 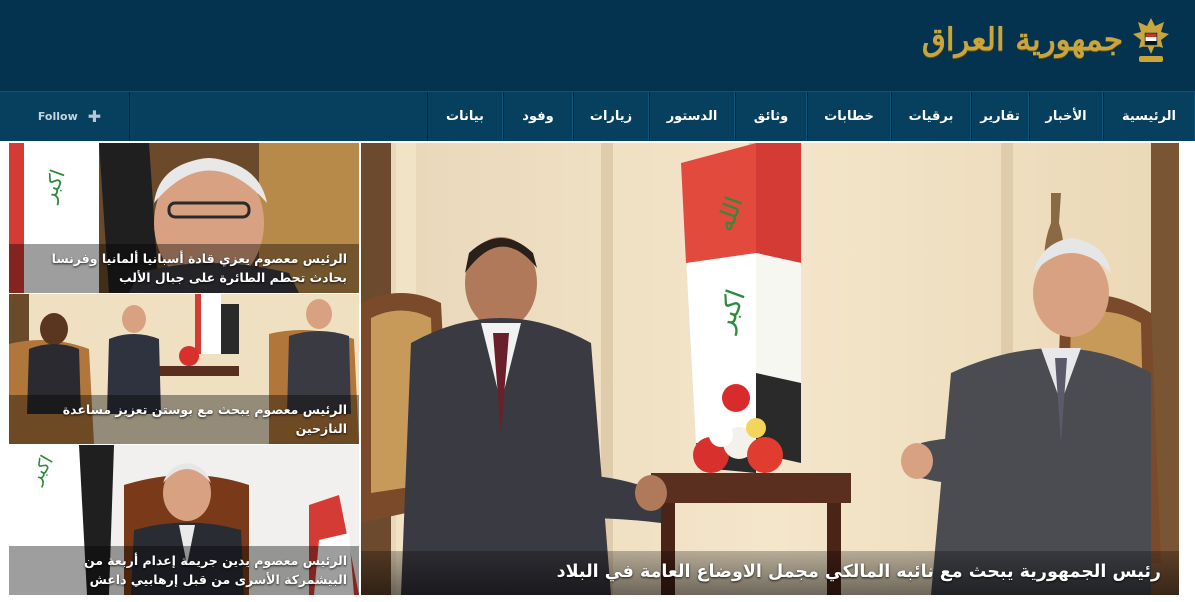 What do you see at coordinates (1022, 39) in the screenshot?
I see `logo-text: جمهورية العراق` at bounding box center [1022, 39].